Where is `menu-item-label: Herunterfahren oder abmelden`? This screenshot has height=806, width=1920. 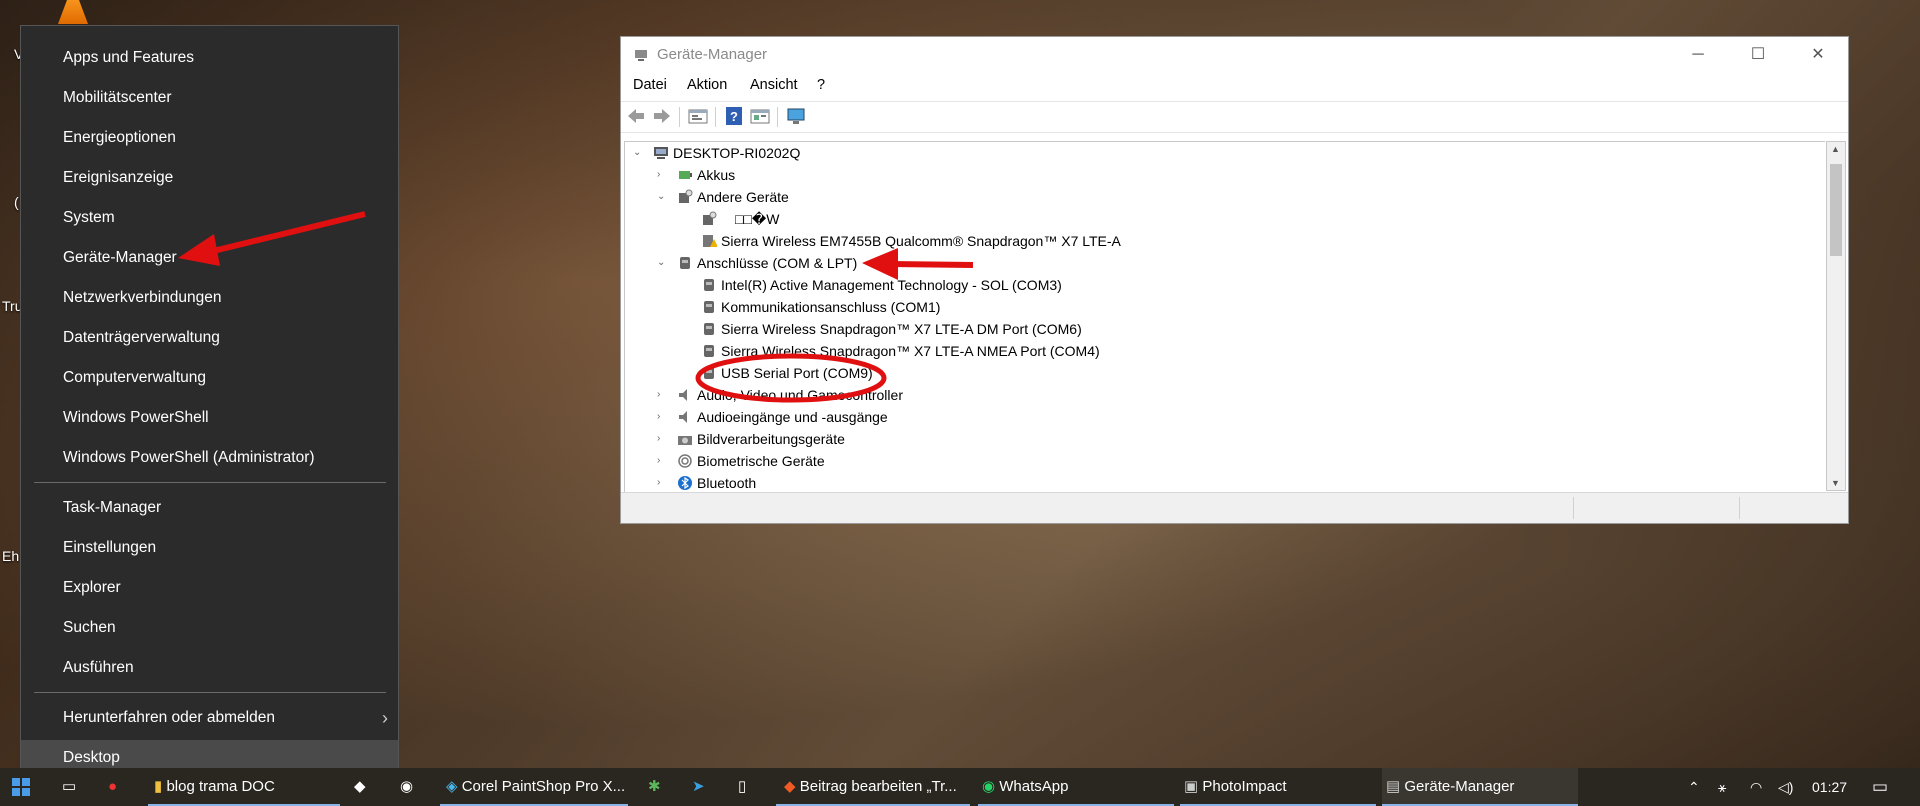
menu-item-label: Herunterfahren oder abmelden is located at coordinates (169, 717).